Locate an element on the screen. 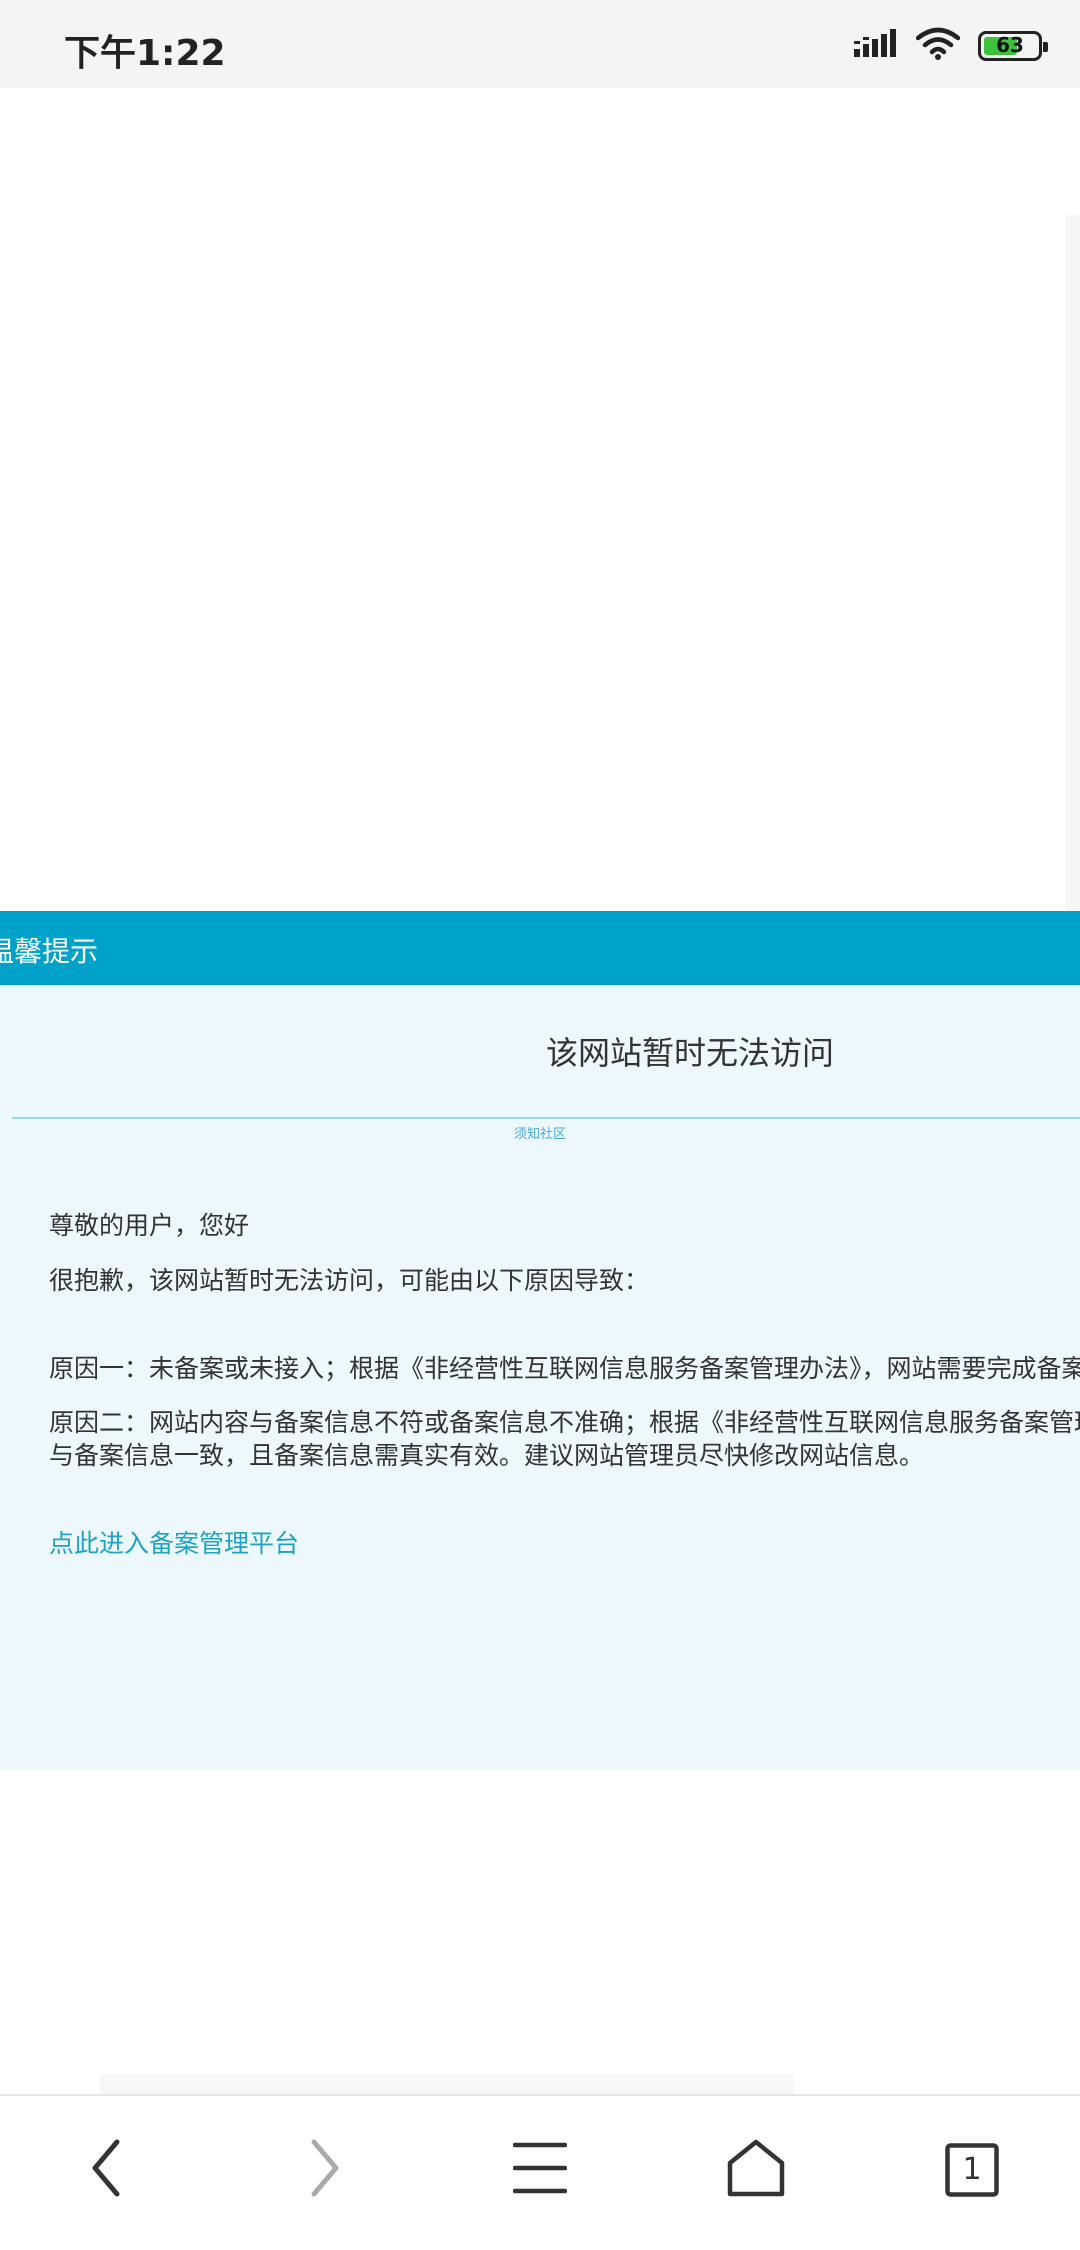 Image resolution: width=1080 pixels, height=2250 pixels. back-icon is located at coordinates (107, 2170).